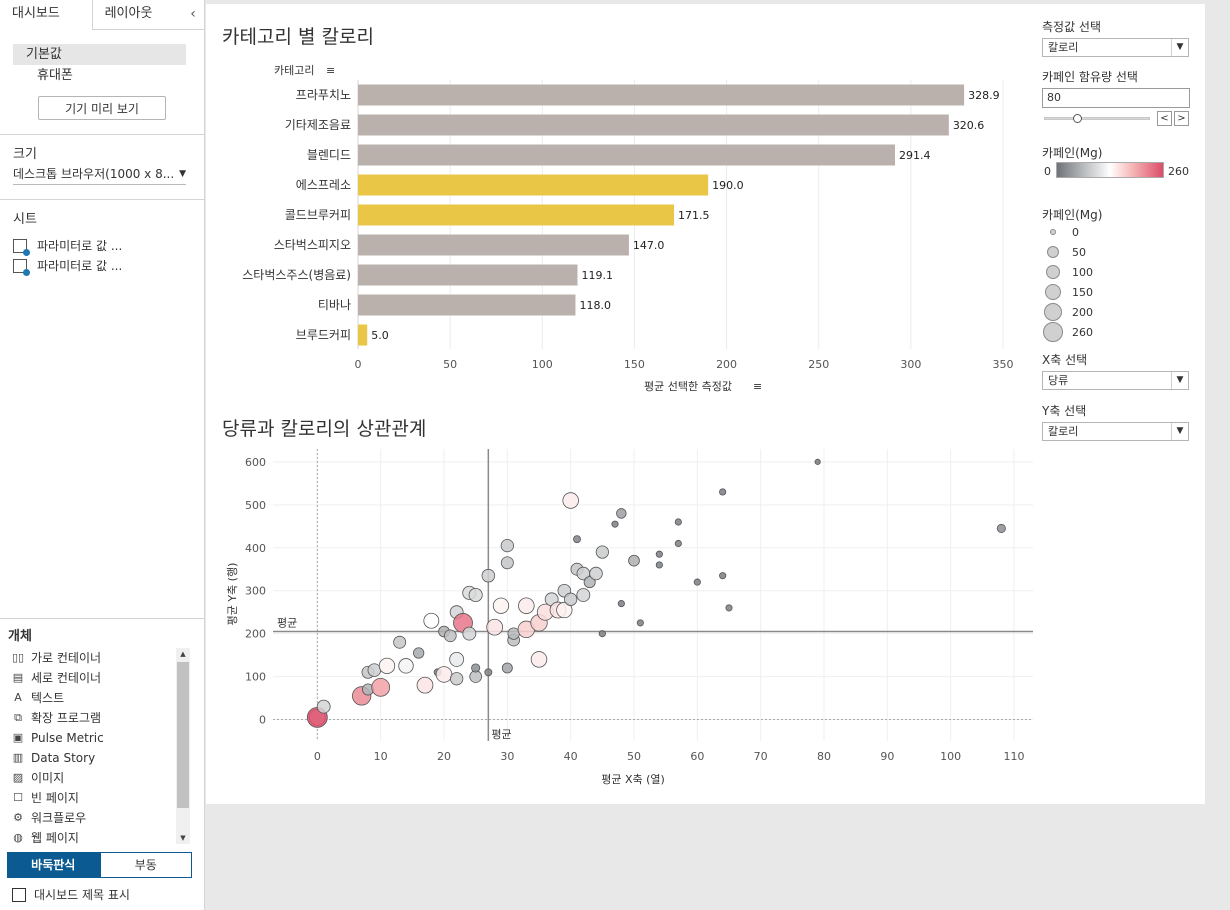  What do you see at coordinates (1063, 431) in the screenshot?
I see `y-axis-dropdown-value: 칼로리` at bounding box center [1063, 431].